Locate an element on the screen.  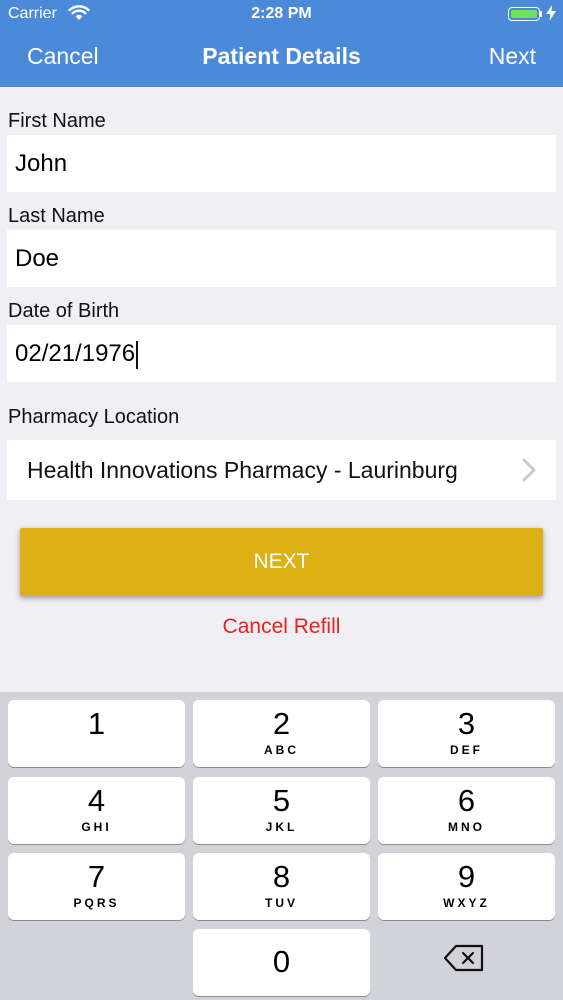
key-letters: DEF is located at coordinates (466, 750).